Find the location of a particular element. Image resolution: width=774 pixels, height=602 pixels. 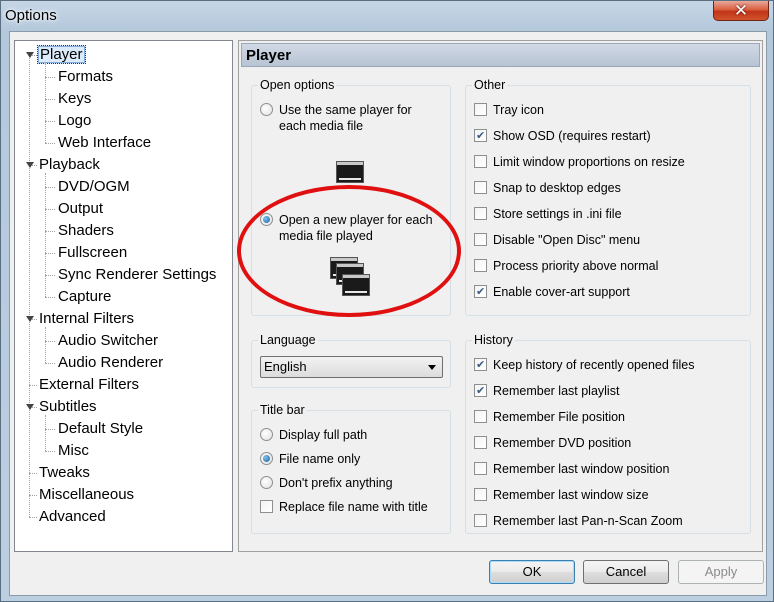

apply-button: Apply is located at coordinates (721, 572).